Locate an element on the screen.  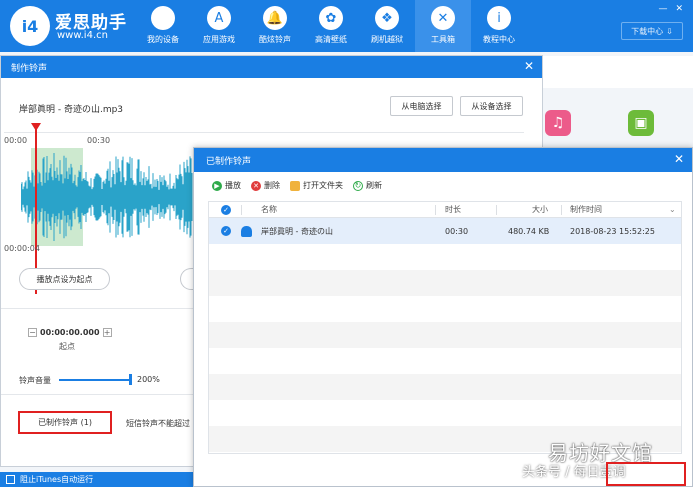
nav-wallpapers: ✿ 高清壁纸 is located at coordinates (331, 26).